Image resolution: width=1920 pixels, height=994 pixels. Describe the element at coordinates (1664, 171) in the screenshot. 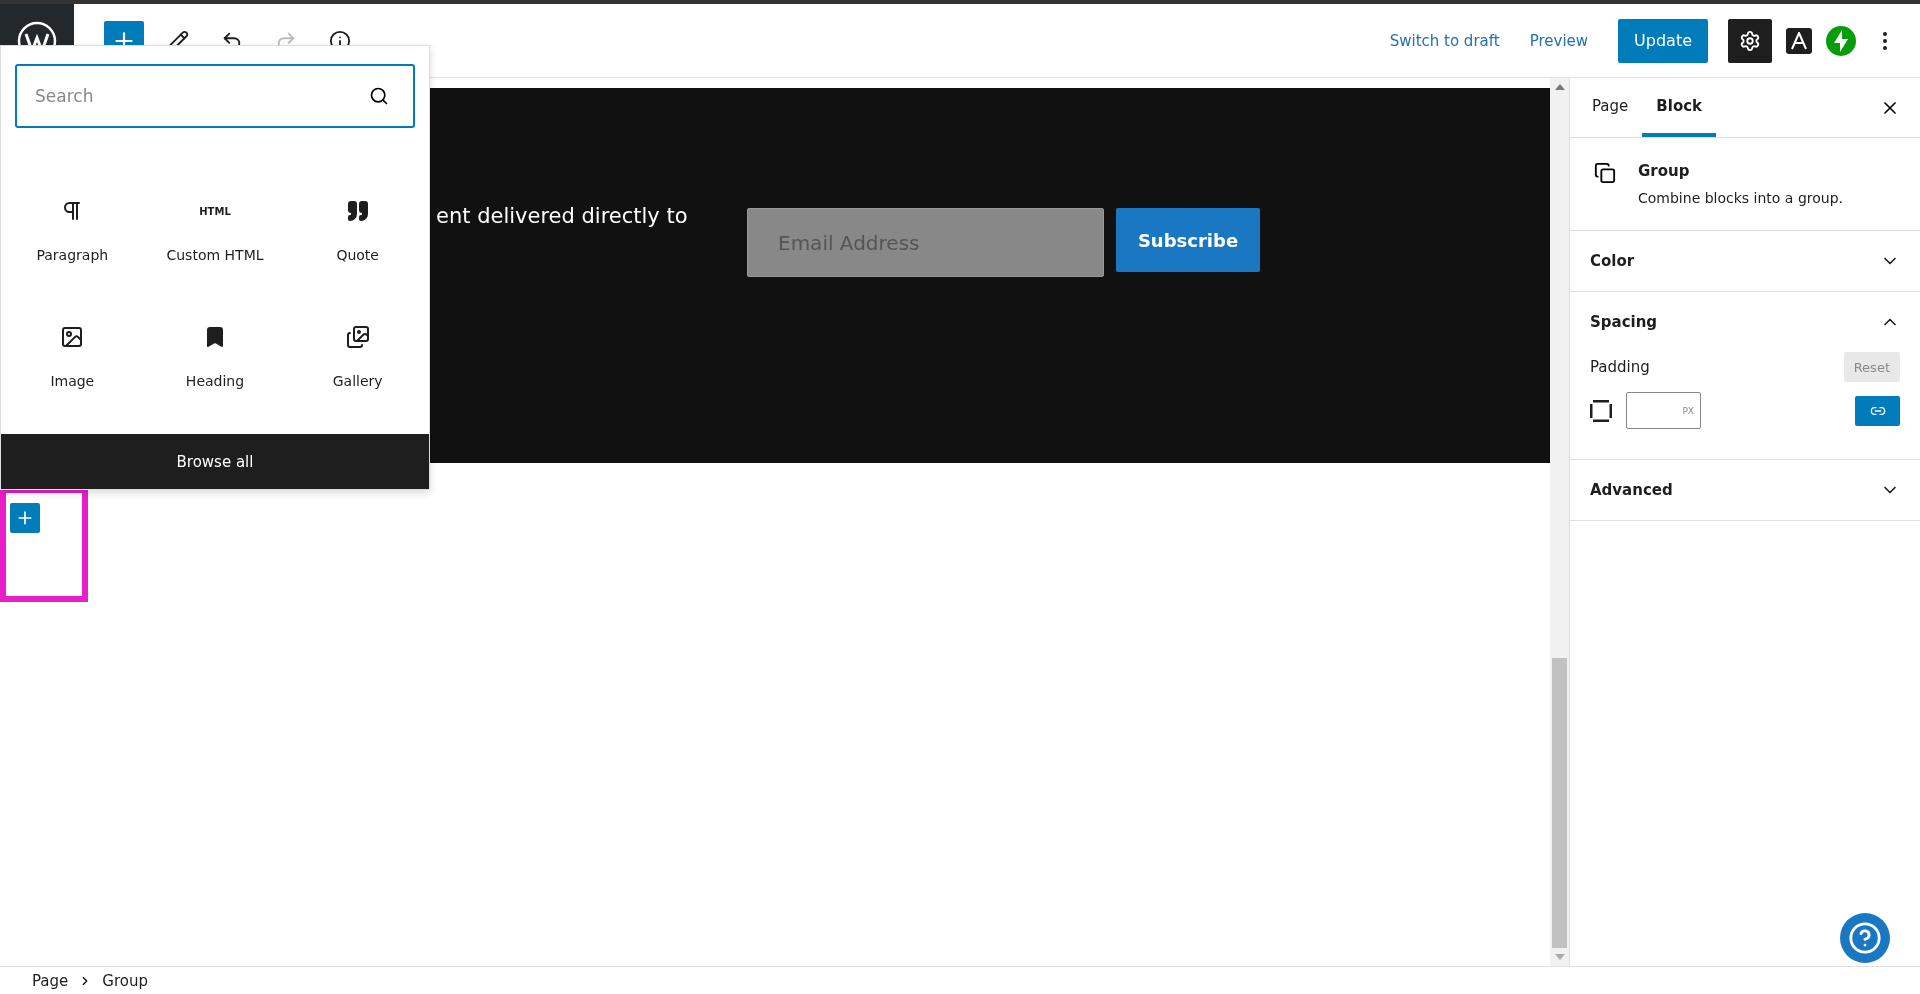

I see `block-title: Group` at that location.